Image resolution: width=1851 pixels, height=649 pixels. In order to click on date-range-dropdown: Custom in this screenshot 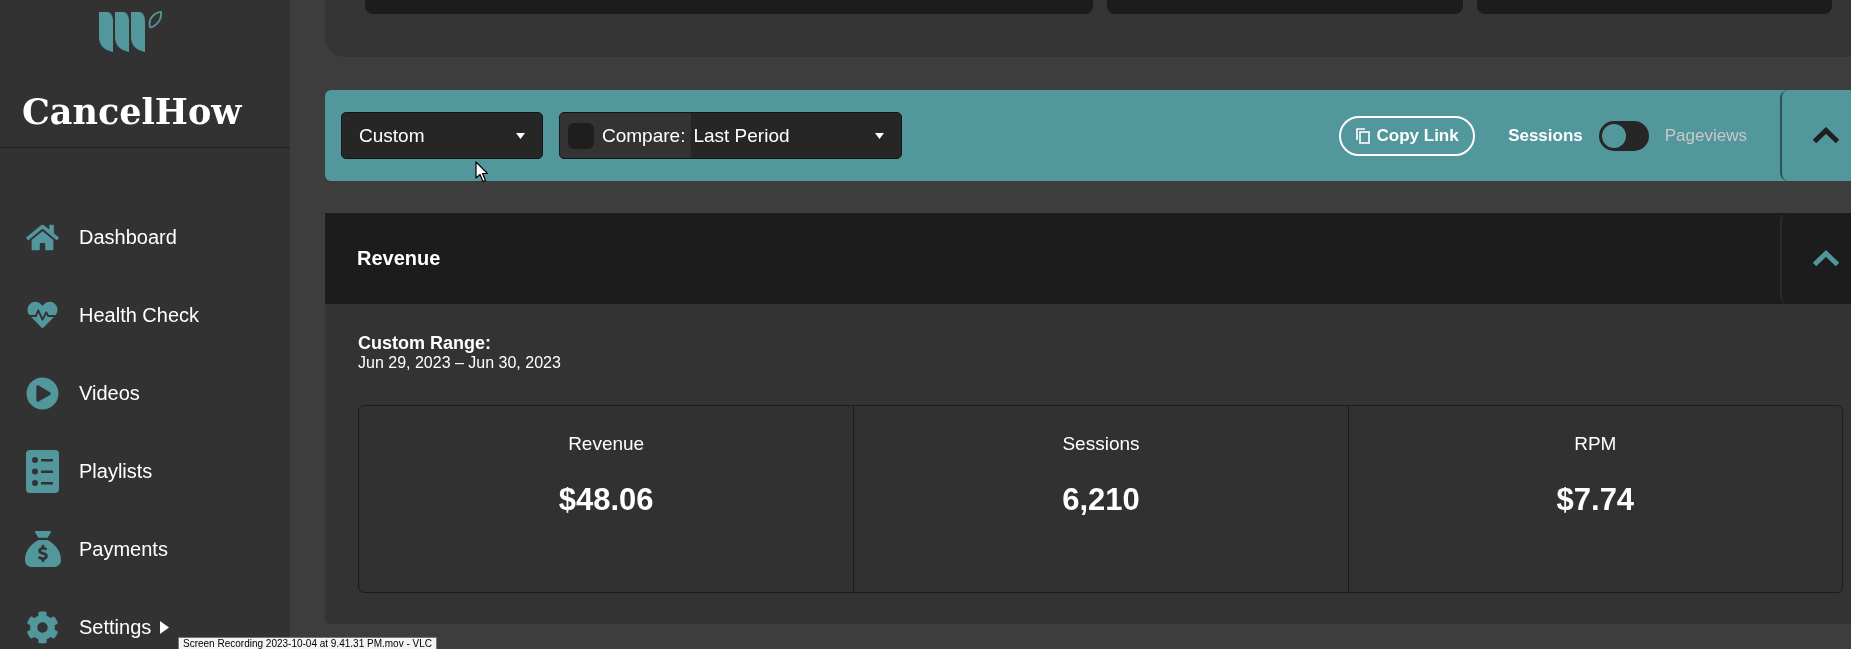, I will do `click(442, 135)`.